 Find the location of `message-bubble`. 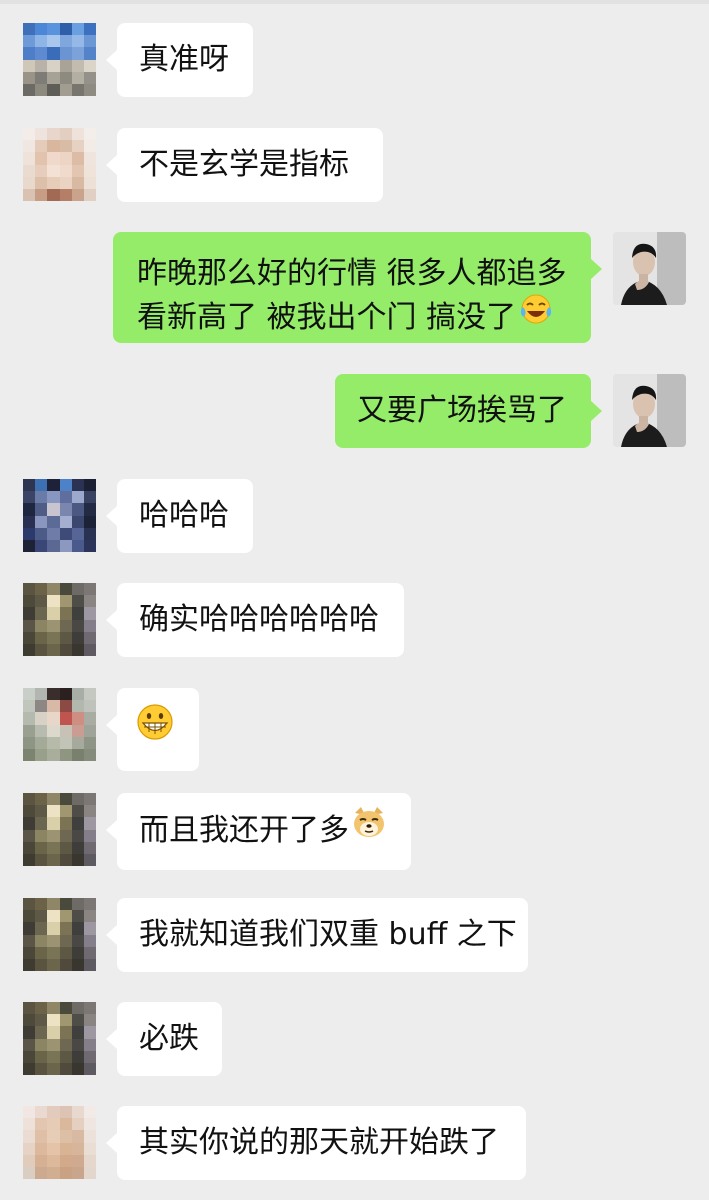

message-bubble is located at coordinates (152, 729).